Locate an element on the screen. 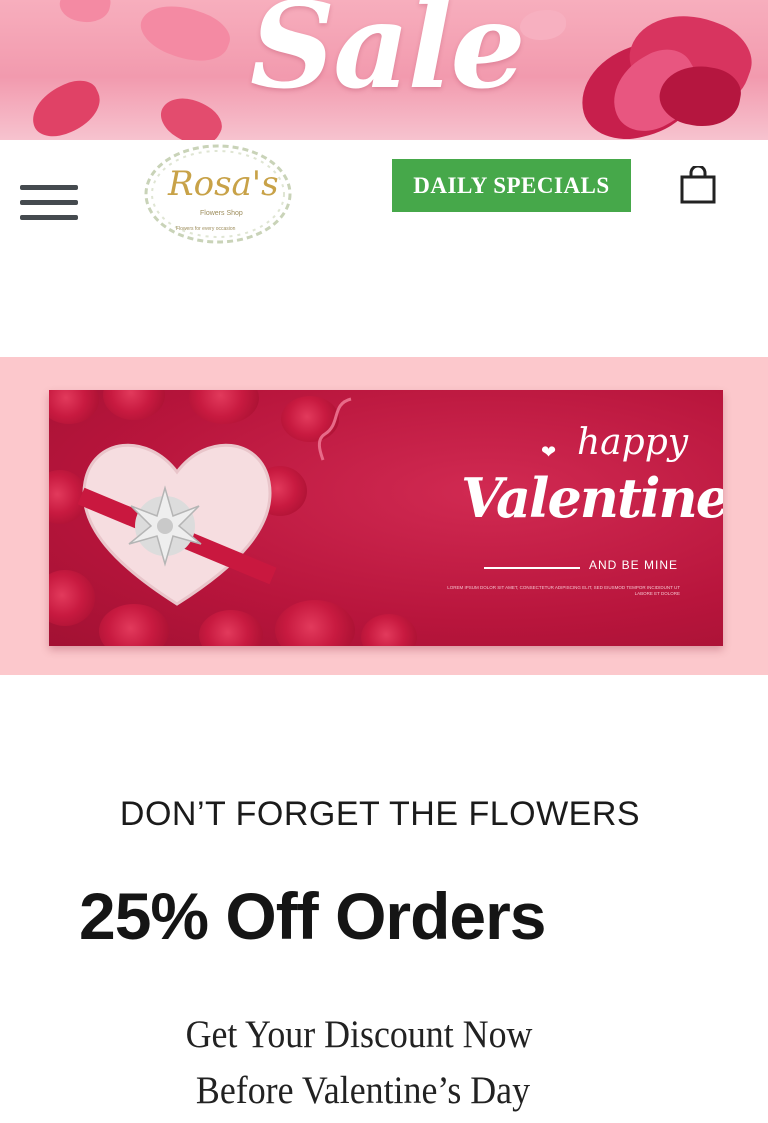 The height and width of the screenshot is (1123, 768). promo-line-2: Before Valentine’s Day is located at coordinates (363, 1090).